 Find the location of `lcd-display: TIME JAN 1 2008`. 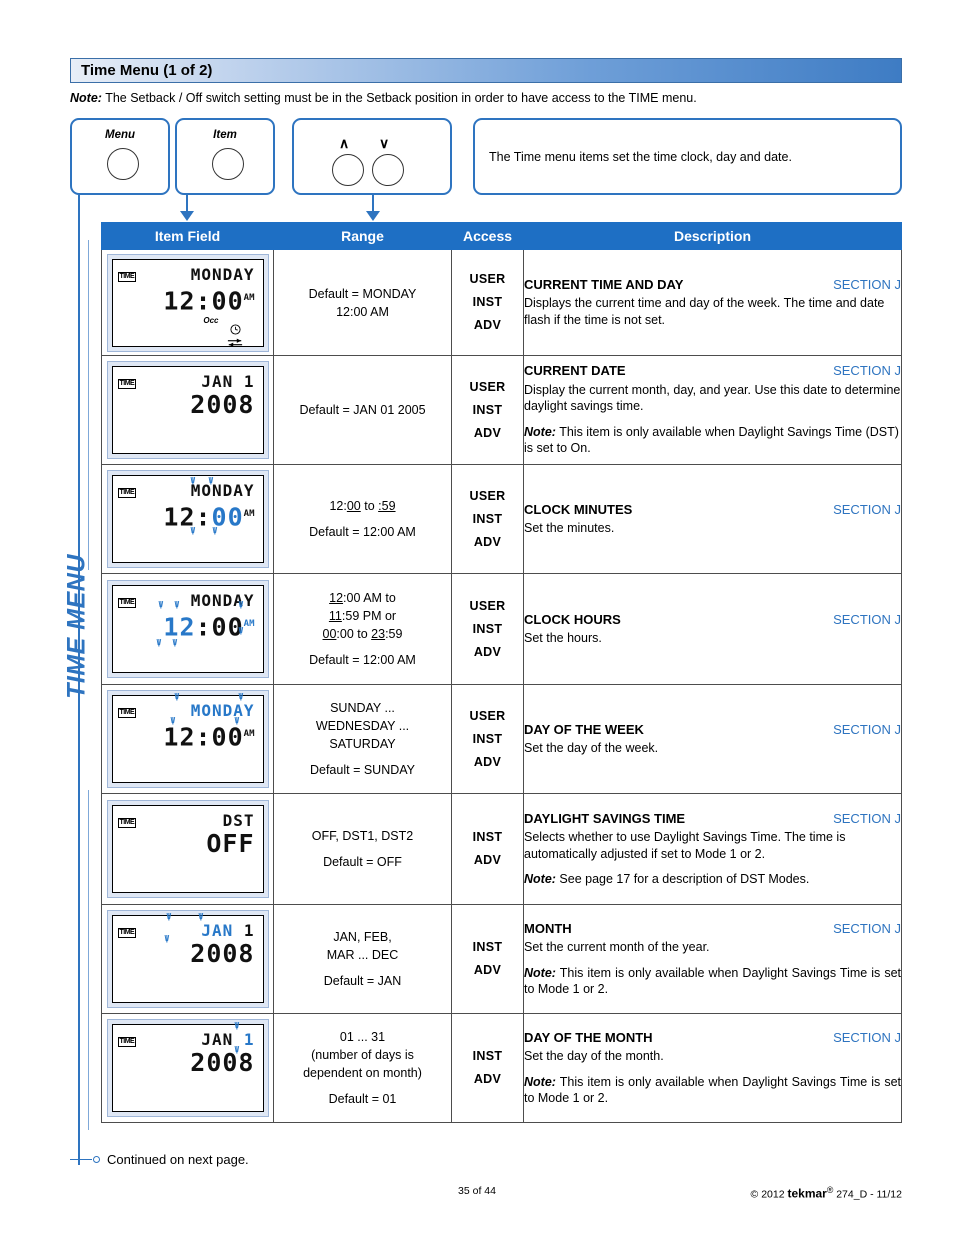

lcd-display: TIME JAN 1 2008 is located at coordinates (187, 410).